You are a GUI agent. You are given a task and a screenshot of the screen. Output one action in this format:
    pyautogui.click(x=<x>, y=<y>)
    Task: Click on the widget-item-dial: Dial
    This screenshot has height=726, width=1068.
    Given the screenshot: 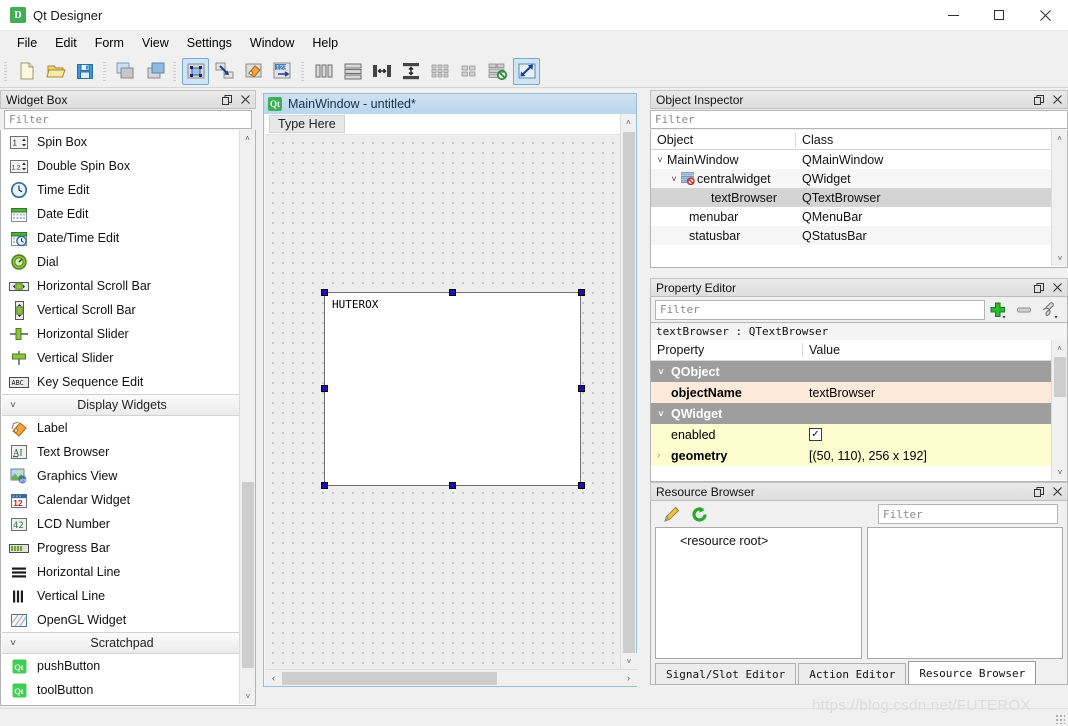 What is the action you would take?
    pyautogui.click(x=122, y=262)
    